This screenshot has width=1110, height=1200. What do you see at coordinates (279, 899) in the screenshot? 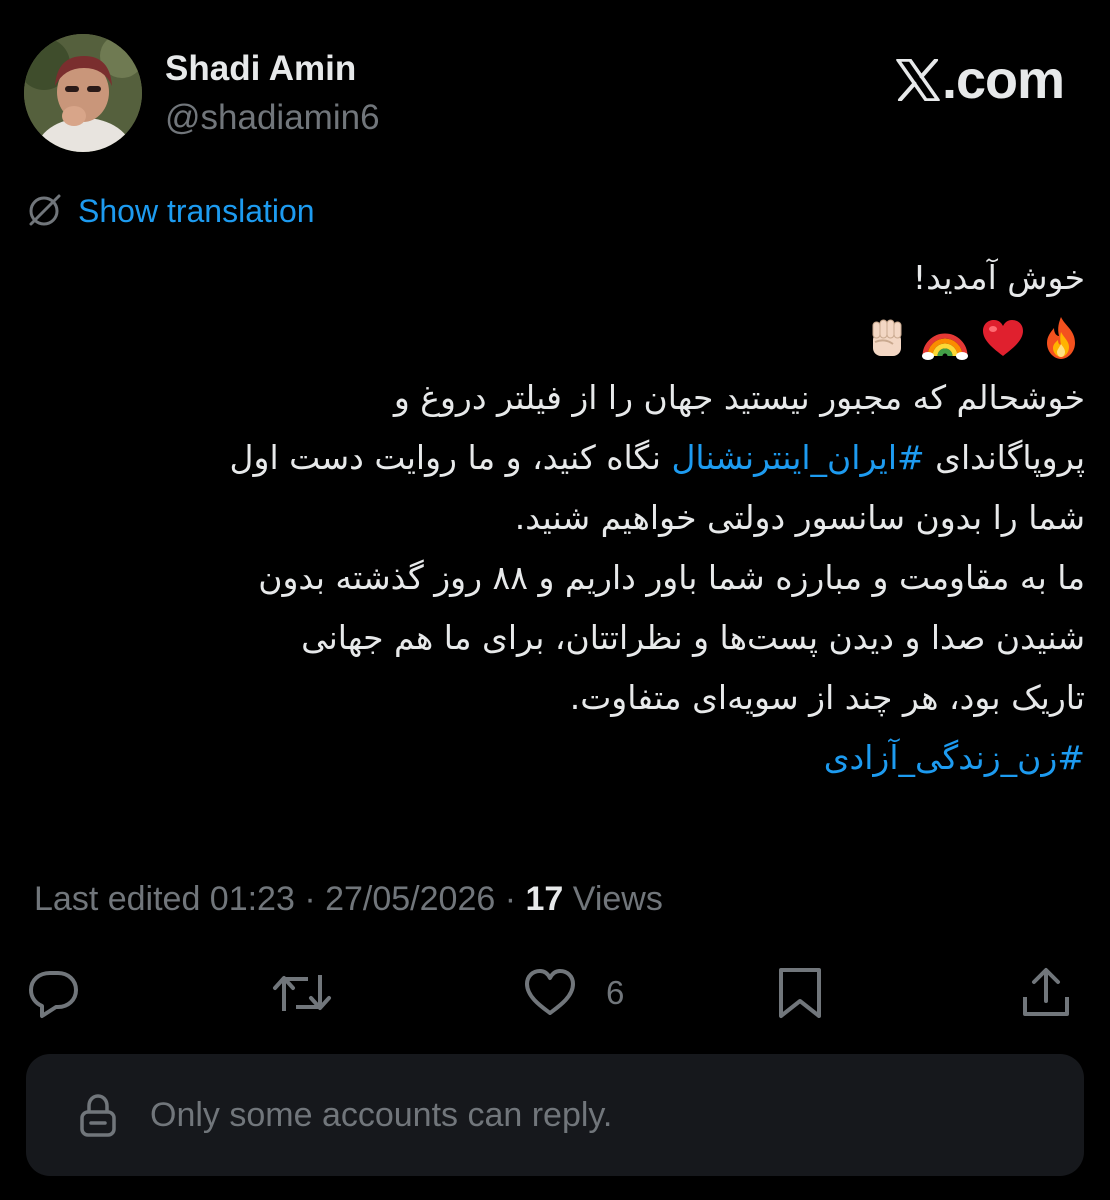
I see `edited-timestamp: Last edited 01:23 · 27/05/2026 ·` at bounding box center [279, 899].